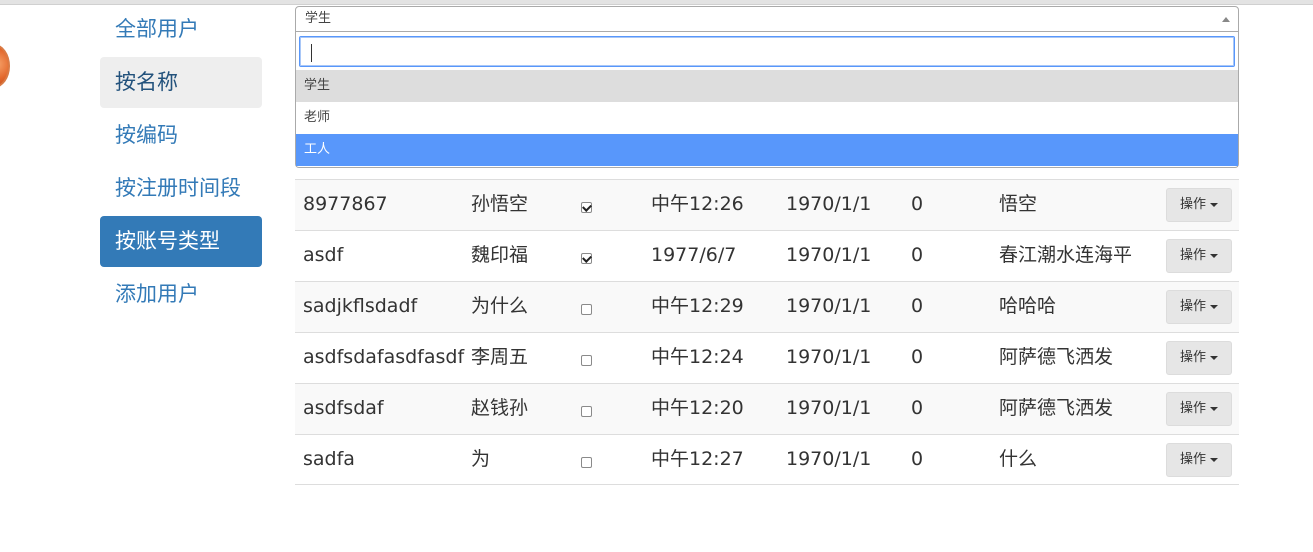  Describe the element at coordinates (767, 86) in the screenshot. I see `dropdown-option-student: 学生` at that location.